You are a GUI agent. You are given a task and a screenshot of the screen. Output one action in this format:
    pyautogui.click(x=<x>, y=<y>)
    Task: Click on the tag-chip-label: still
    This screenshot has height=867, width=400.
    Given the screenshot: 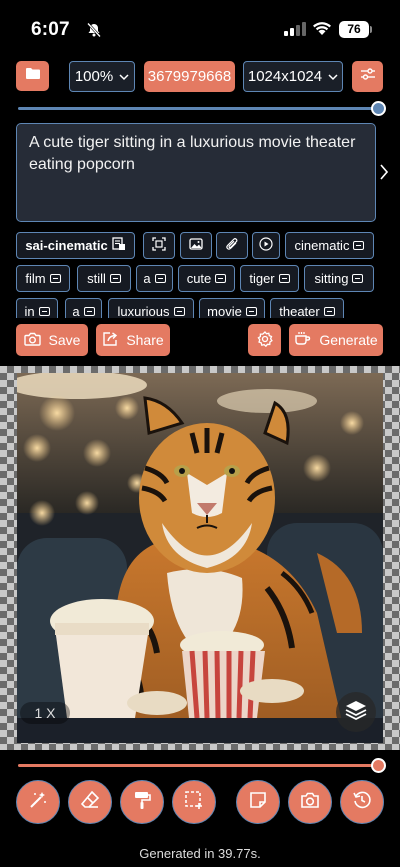 What is the action you would take?
    pyautogui.click(x=96, y=278)
    